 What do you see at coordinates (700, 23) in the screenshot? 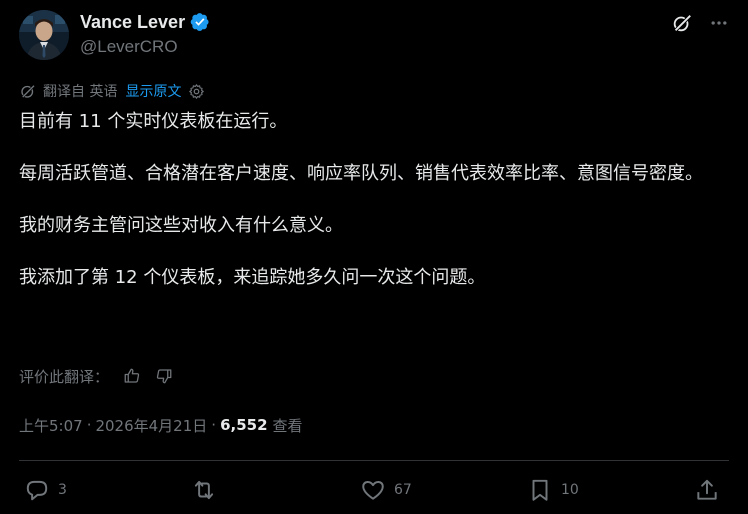
I see `header-actions` at bounding box center [700, 23].